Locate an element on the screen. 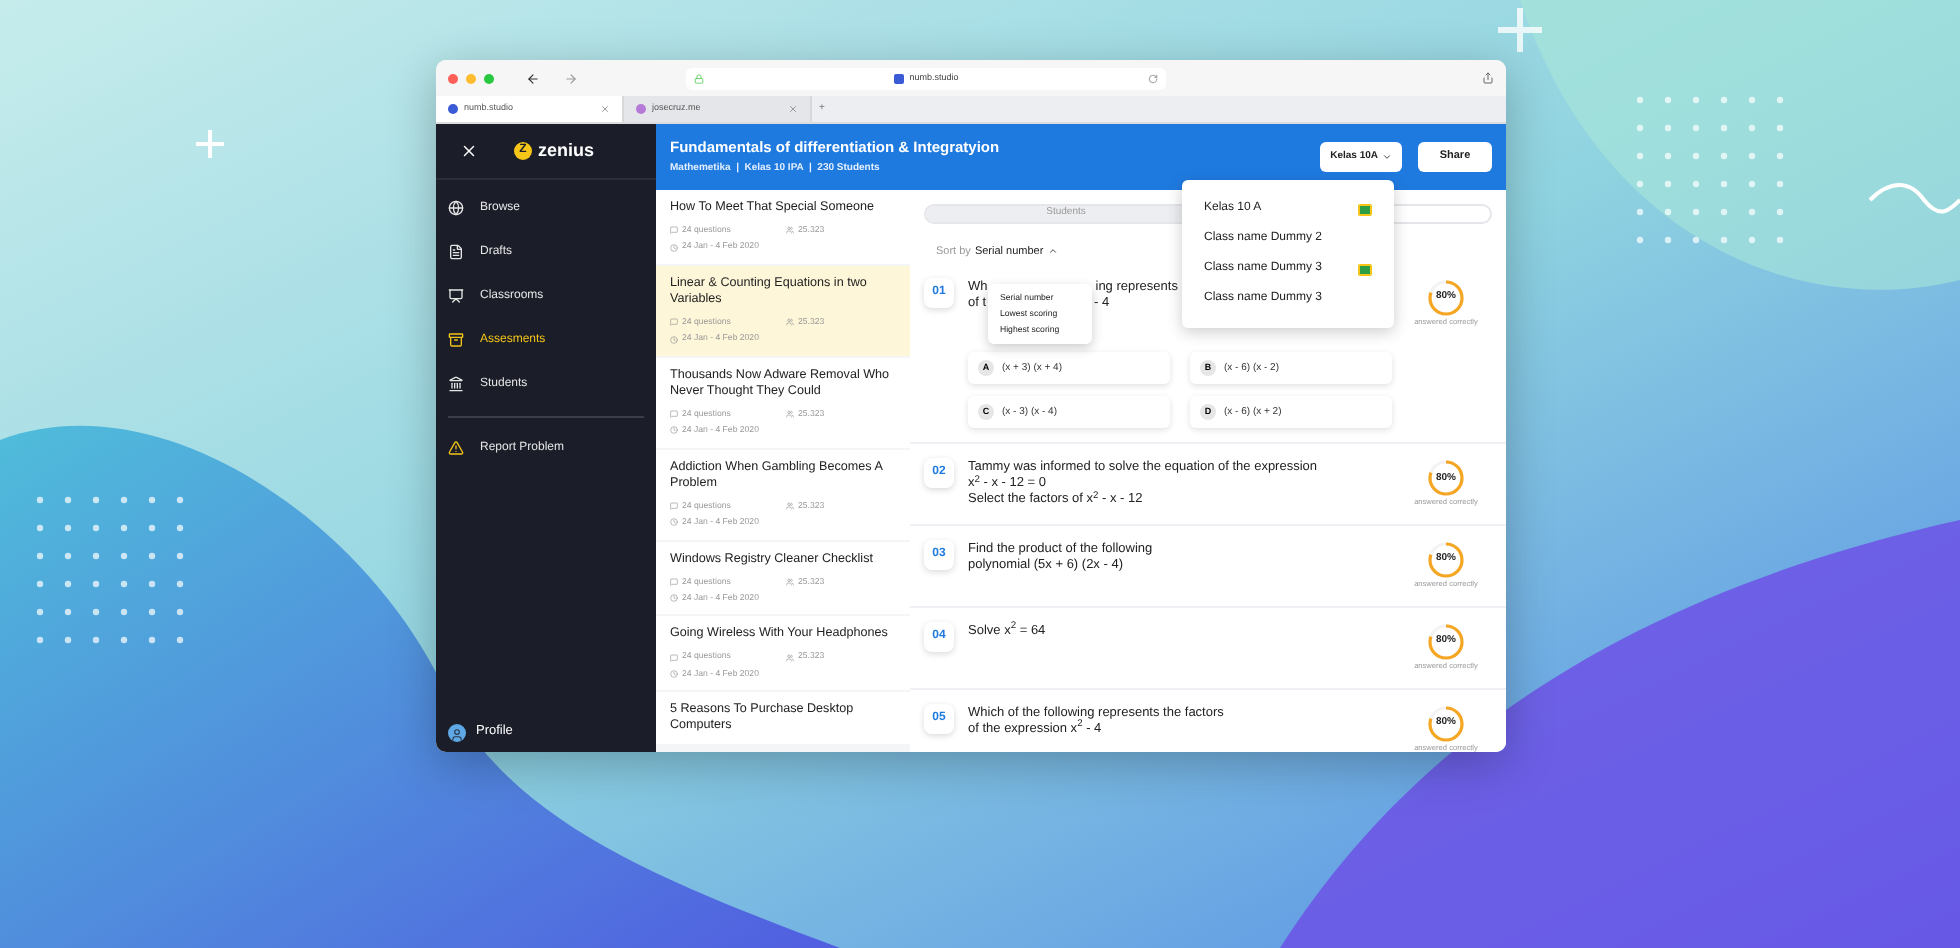 This screenshot has width=1960, height=948. chevron-up-icon is located at coordinates (1052, 251).